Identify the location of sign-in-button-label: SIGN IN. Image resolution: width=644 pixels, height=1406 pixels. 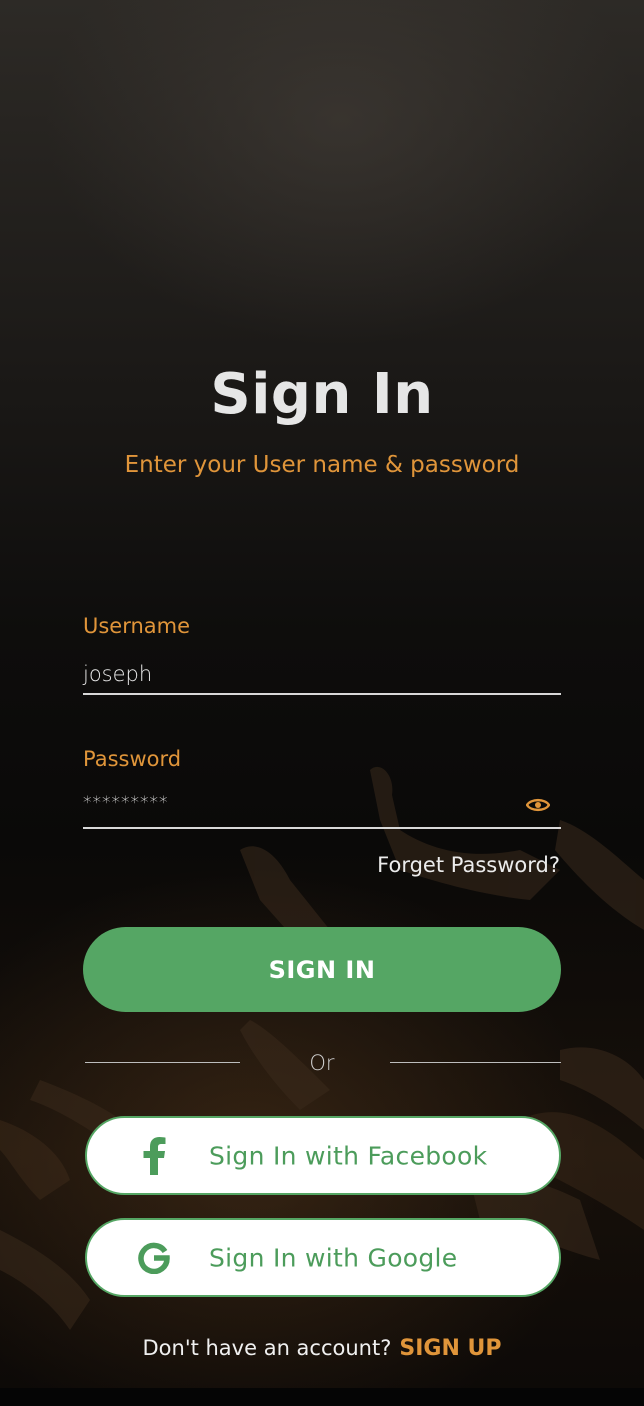
(322, 969).